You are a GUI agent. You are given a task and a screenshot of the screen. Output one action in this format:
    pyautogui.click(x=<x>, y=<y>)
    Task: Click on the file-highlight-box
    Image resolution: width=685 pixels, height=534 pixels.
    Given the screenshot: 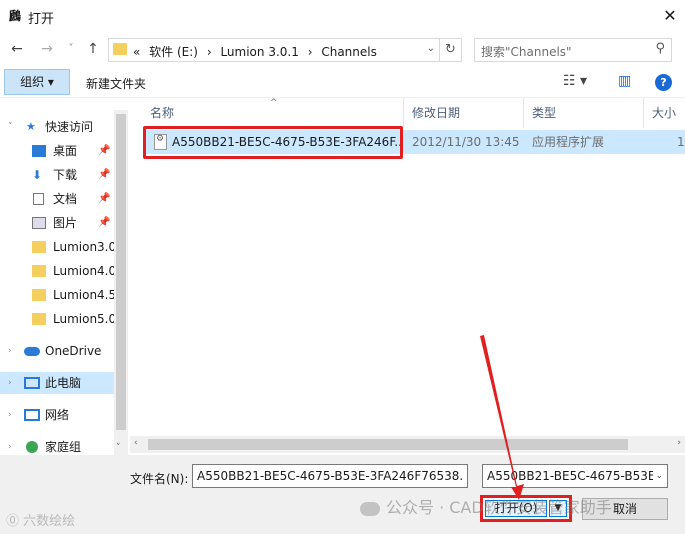 What is the action you would take?
    pyautogui.click(x=273, y=142)
    